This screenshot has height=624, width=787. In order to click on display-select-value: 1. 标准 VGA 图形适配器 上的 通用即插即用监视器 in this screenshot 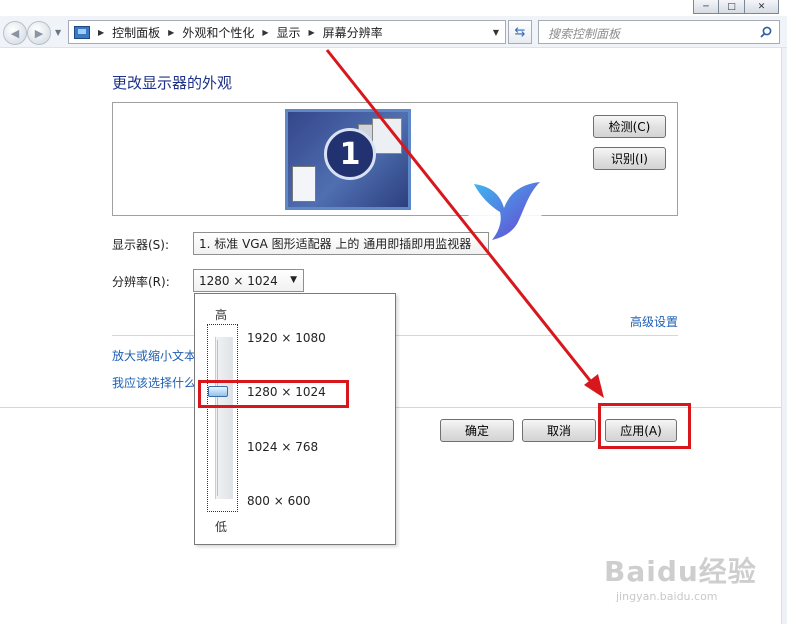, I will do `click(335, 244)`.